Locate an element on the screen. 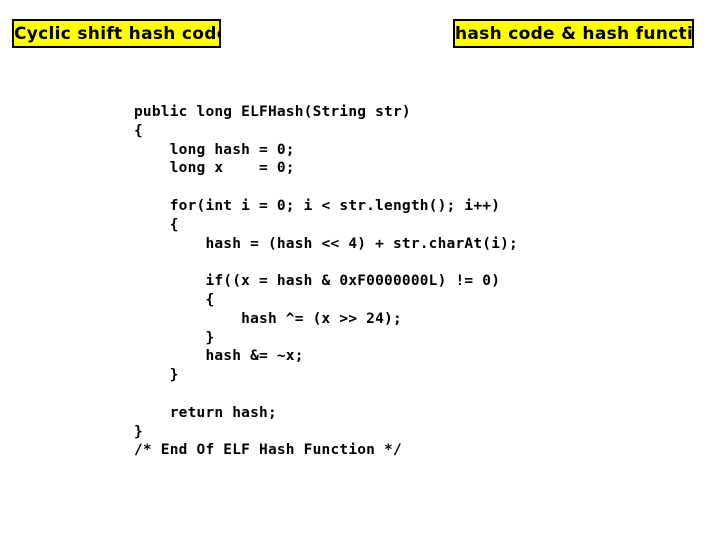  code-line: public long ELFHash(String str) is located at coordinates (272, 112).